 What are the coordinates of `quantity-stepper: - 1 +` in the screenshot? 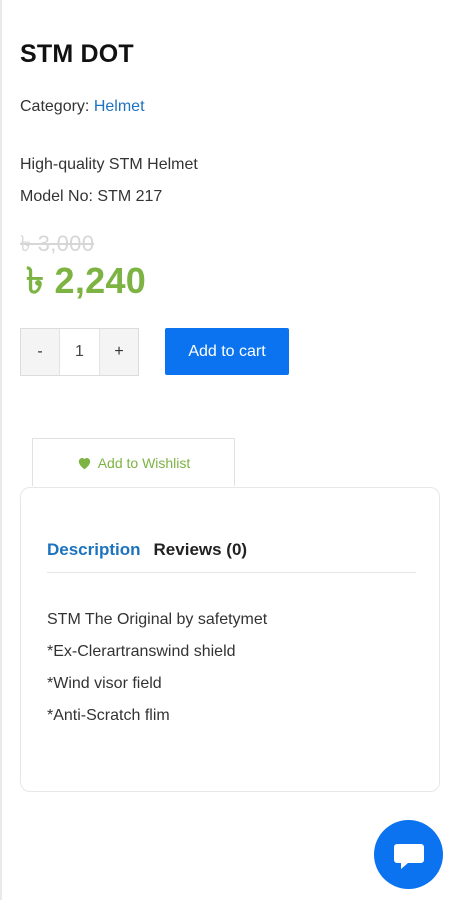 It's located at (79, 352).